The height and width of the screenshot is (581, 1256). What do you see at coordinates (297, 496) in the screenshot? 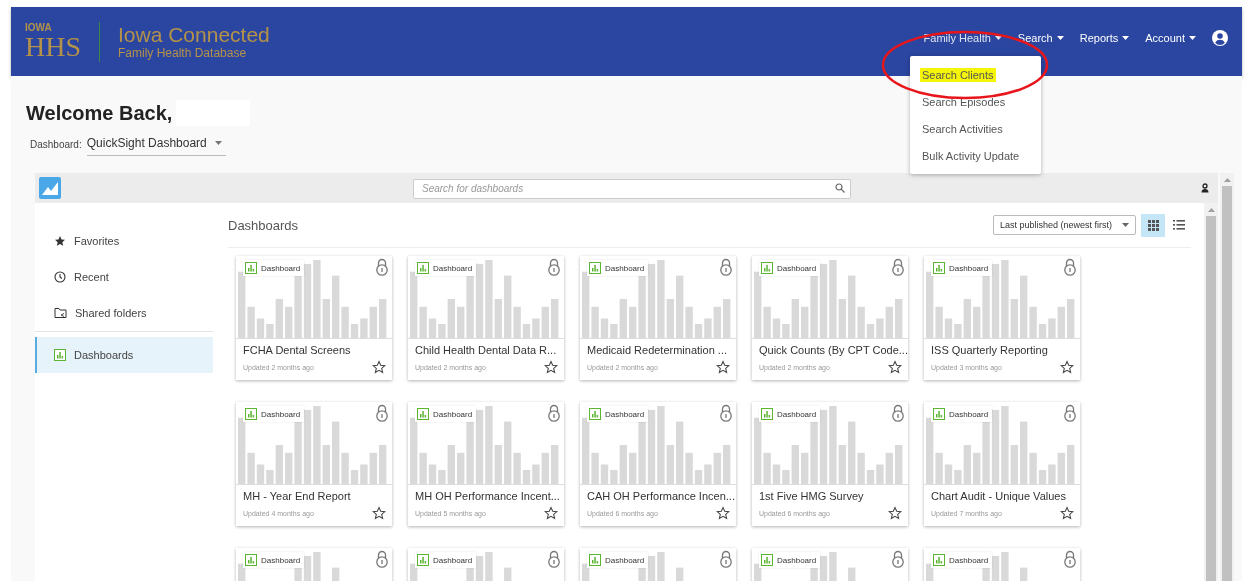
I see `card-title: MH - Year End Report` at bounding box center [297, 496].